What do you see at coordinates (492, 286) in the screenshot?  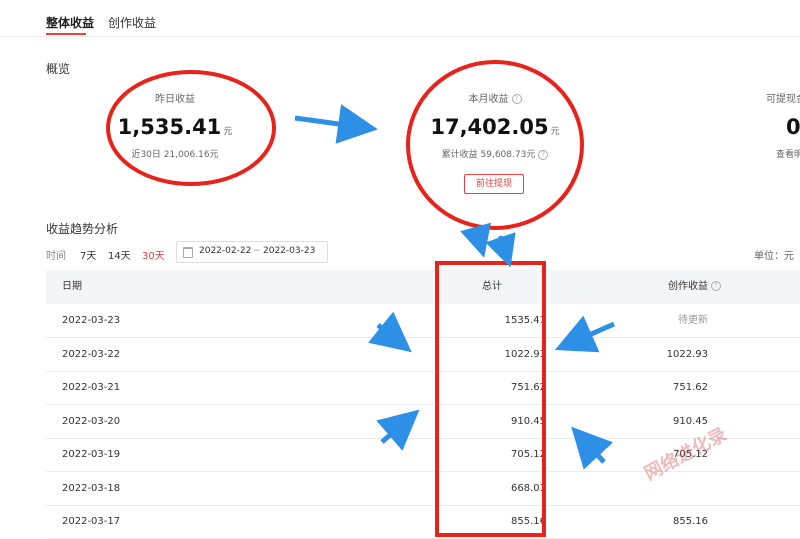 I see `header-total: 总计` at bounding box center [492, 286].